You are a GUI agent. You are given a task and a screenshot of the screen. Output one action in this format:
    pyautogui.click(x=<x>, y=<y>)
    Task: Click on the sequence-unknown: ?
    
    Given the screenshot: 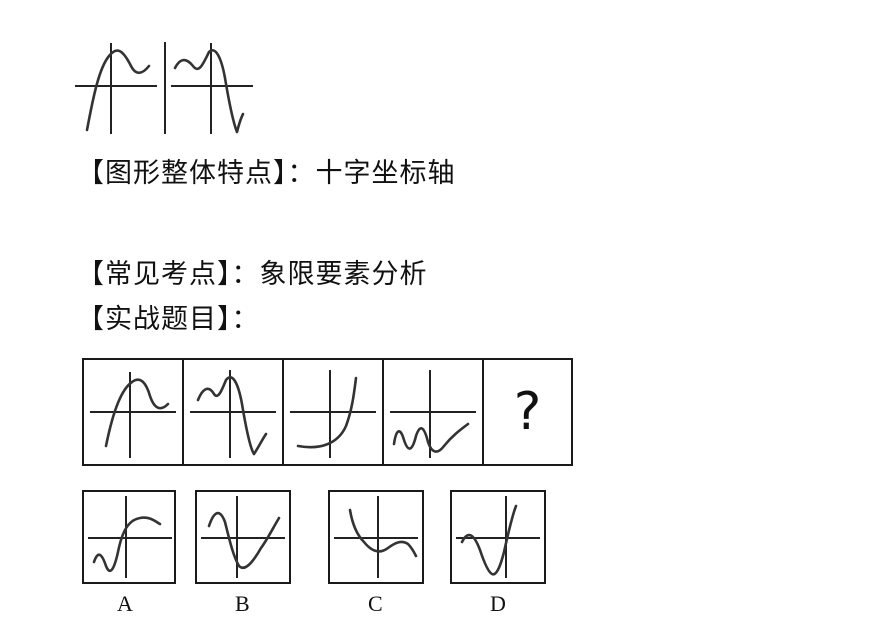 What is the action you would take?
    pyautogui.click(x=526, y=412)
    